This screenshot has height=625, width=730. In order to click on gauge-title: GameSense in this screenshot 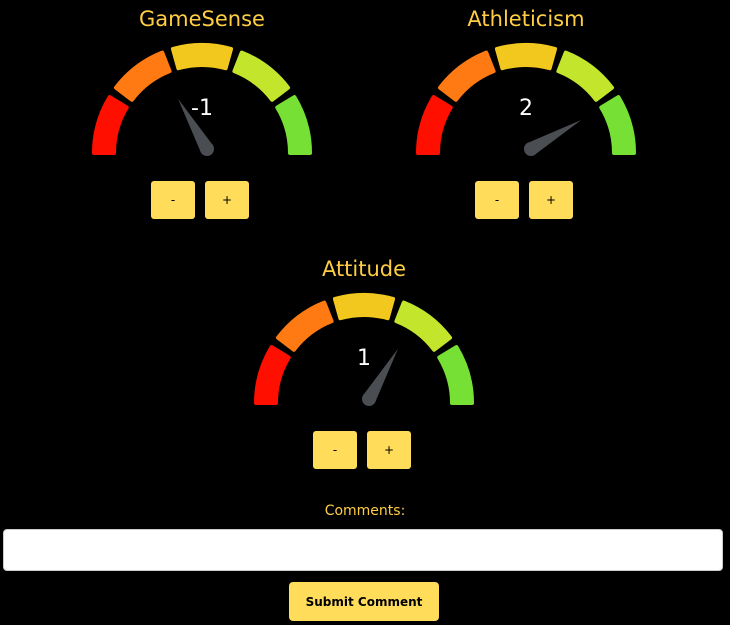, I will do `click(202, 19)`.